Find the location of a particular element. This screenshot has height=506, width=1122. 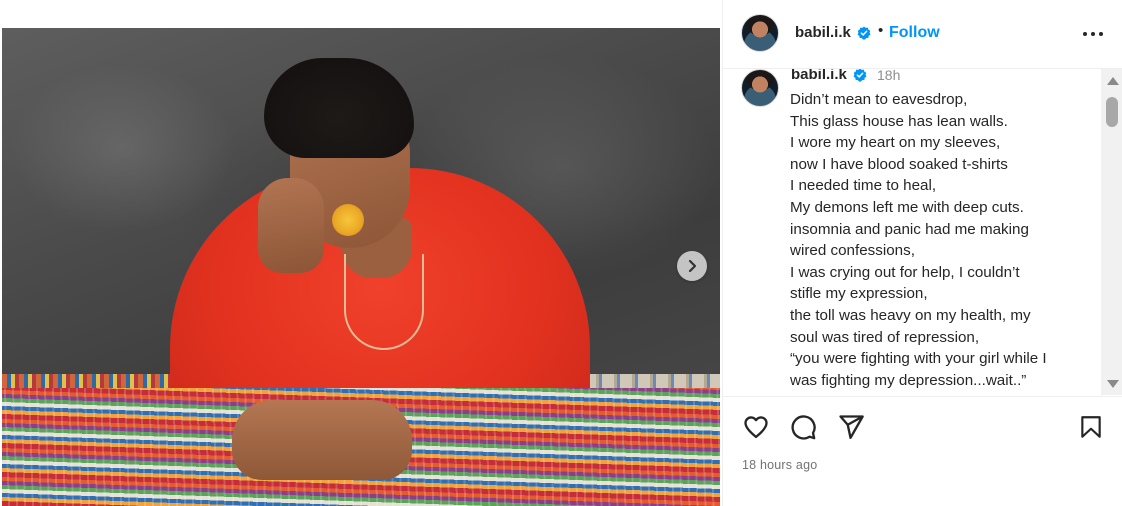

bookmark-icon is located at coordinates (1091, 427).